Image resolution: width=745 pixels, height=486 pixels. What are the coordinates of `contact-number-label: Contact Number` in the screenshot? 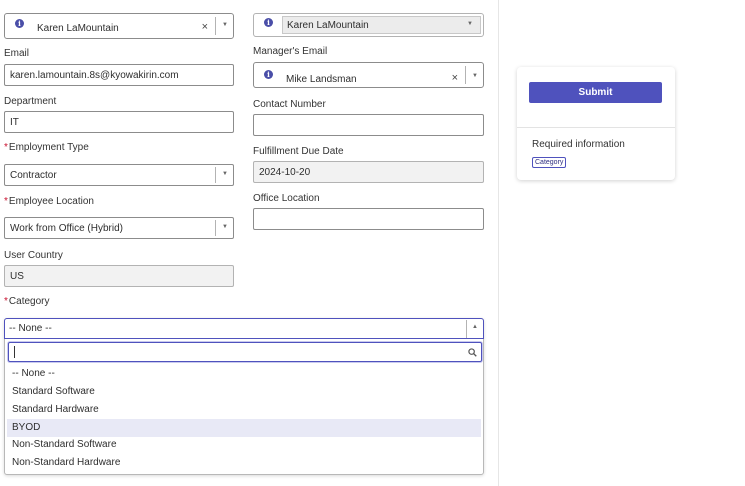 It's located at (289, 104).